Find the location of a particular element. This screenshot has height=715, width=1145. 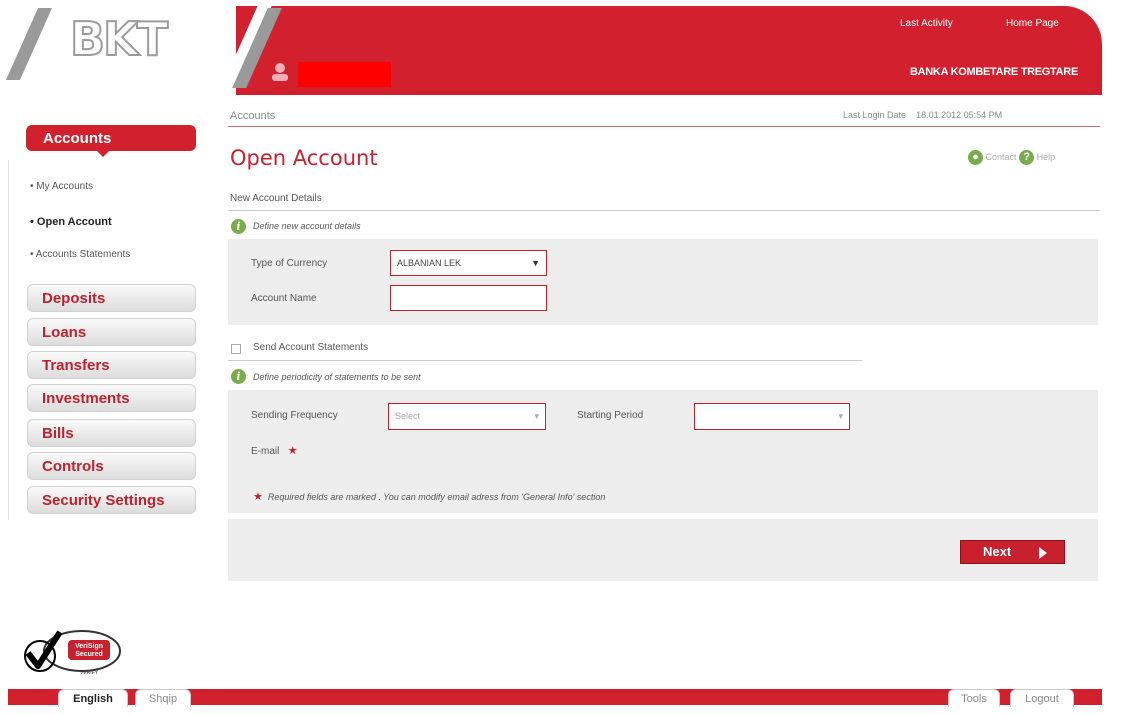

menu-transfers: Transfers is located at coordinates (111, 365).